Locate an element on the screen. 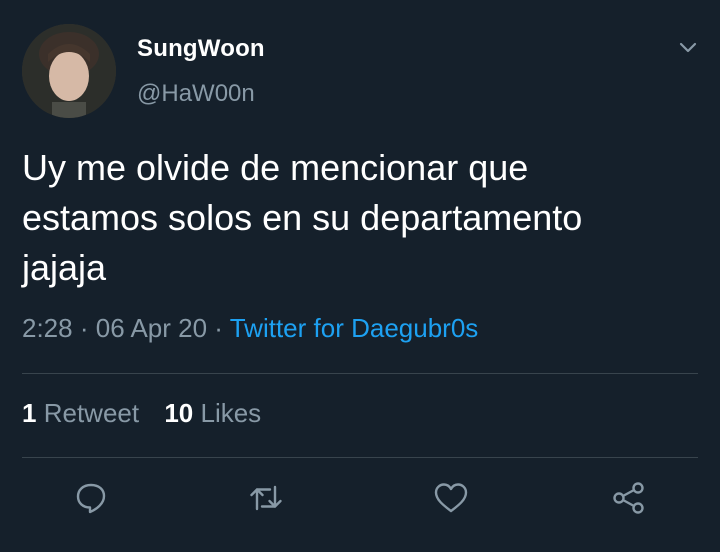 This screenshot has width=720, height=552. share-icon is located at coordinates (628, 498).